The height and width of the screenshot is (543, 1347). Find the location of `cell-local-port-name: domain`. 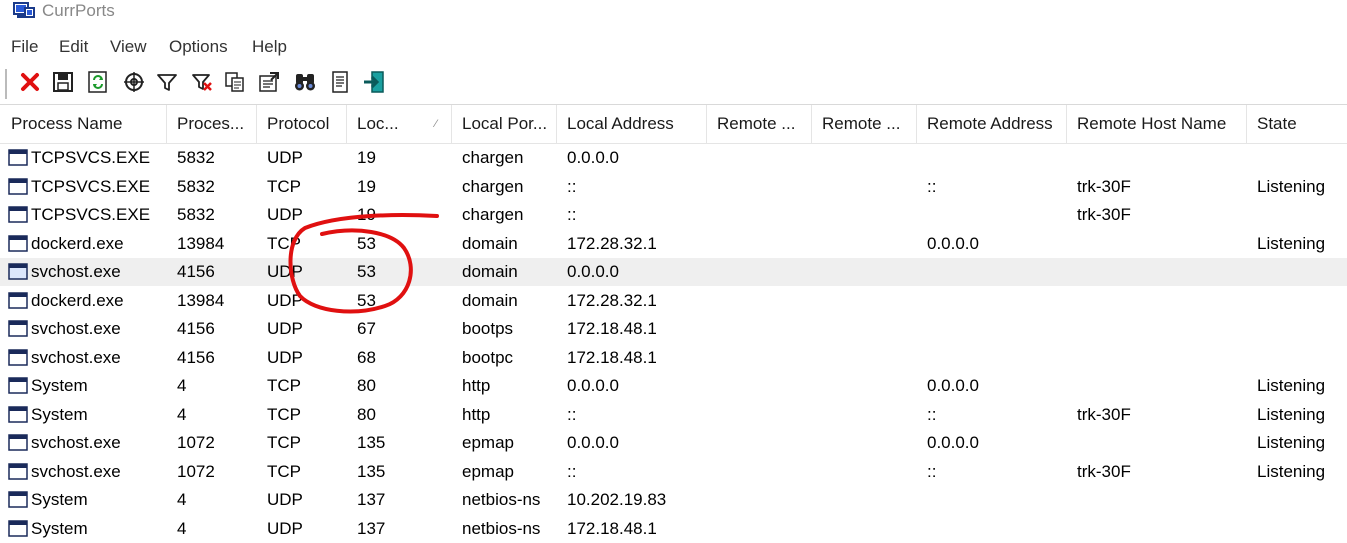

cell-local-port-name: domain is located at coordinates (504, 244).